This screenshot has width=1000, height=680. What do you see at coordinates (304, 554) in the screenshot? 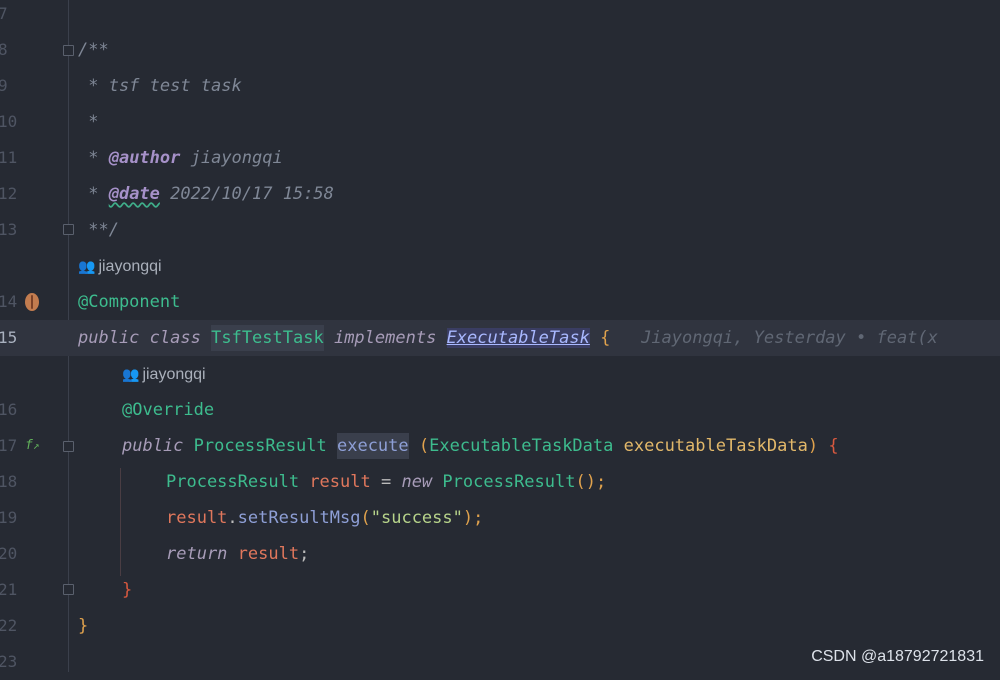
I see `semicolon: ;` at bounding box center [304, 554].